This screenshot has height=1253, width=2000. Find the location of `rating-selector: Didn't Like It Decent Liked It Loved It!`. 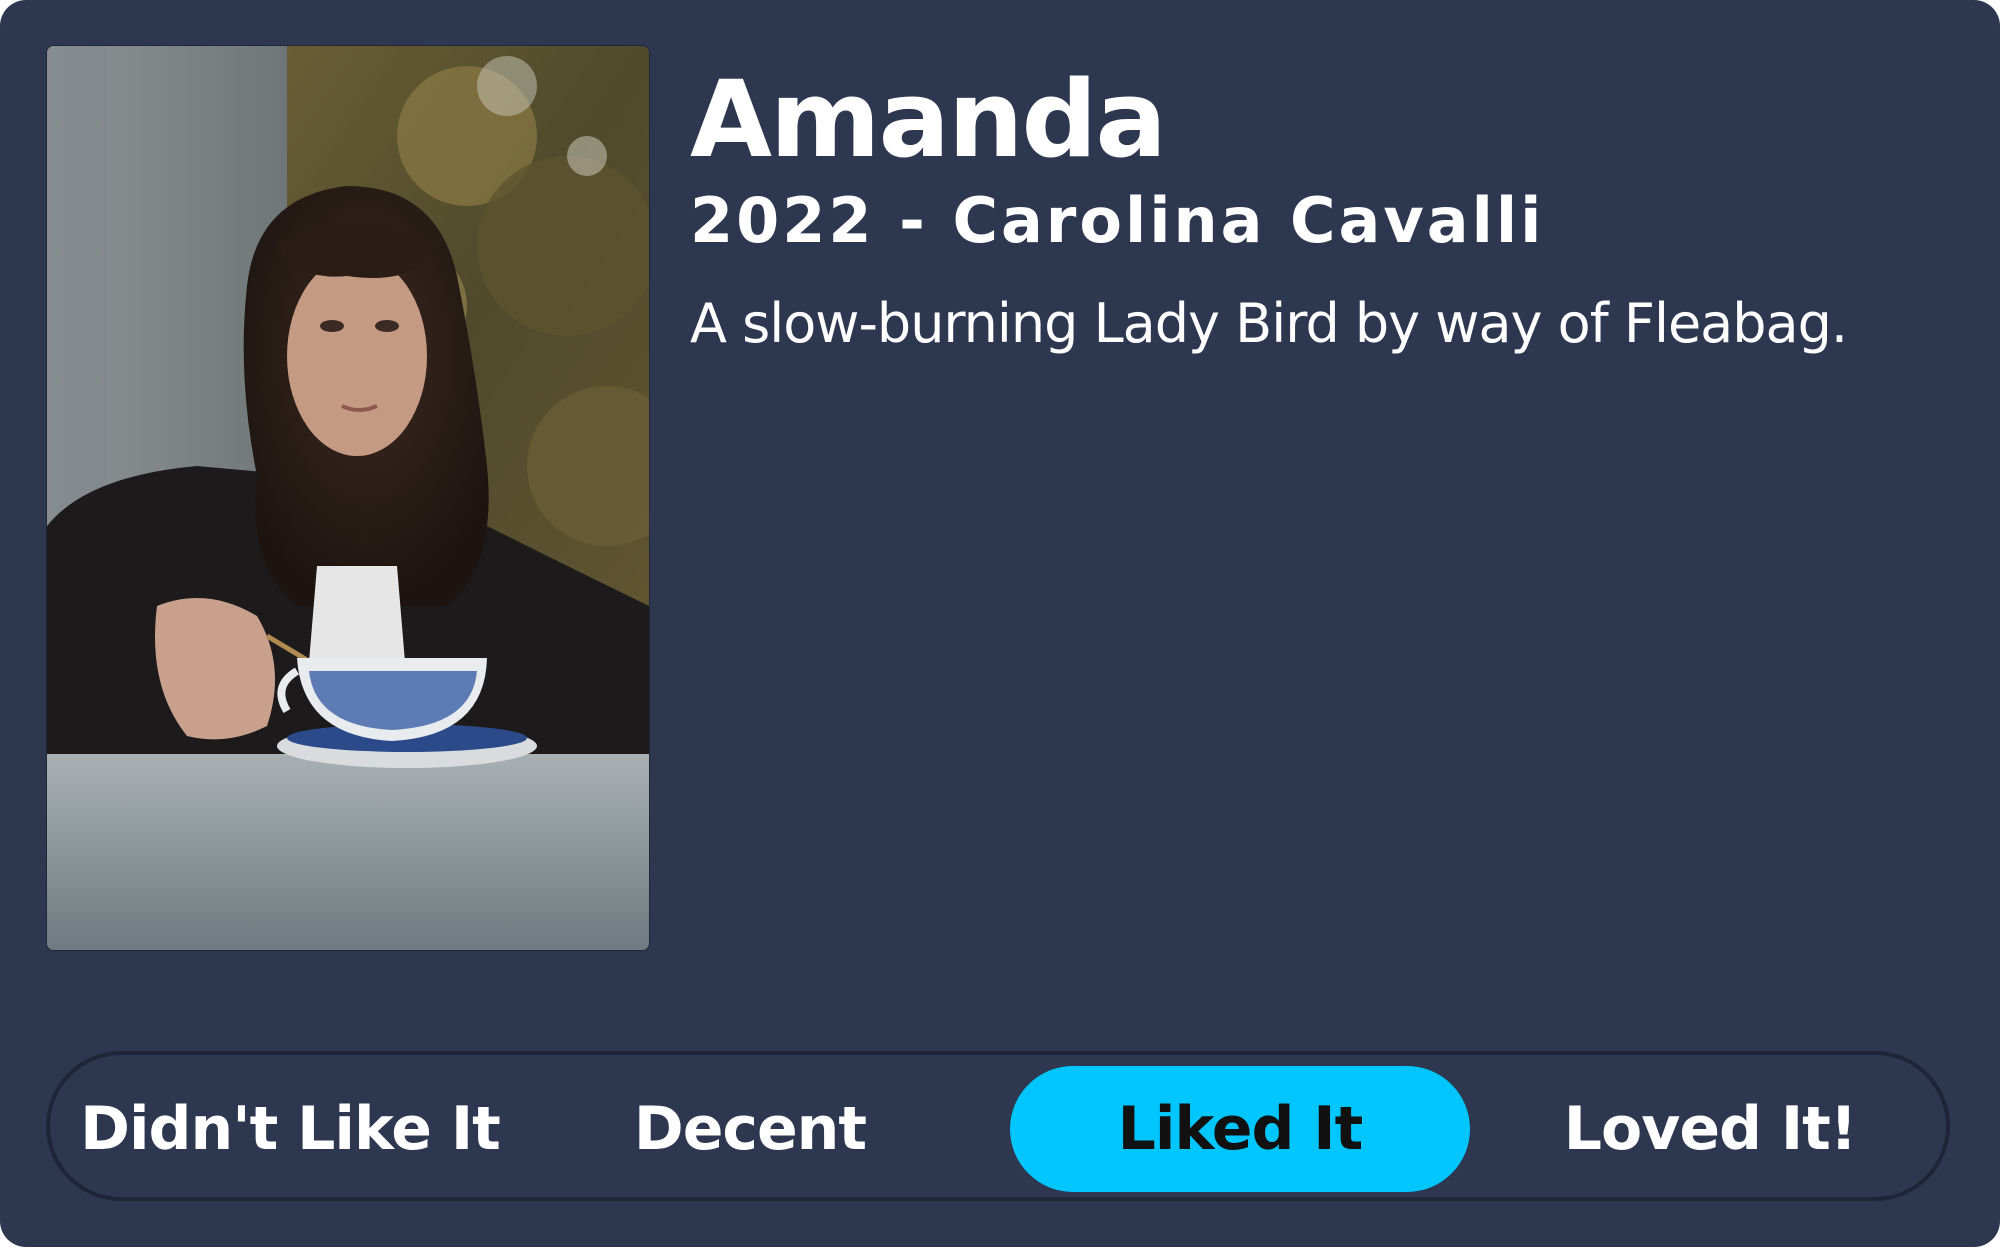

rating-selector: Didn't Like It Decent Liked It Loved It! is located at coordinates (998, 1126).